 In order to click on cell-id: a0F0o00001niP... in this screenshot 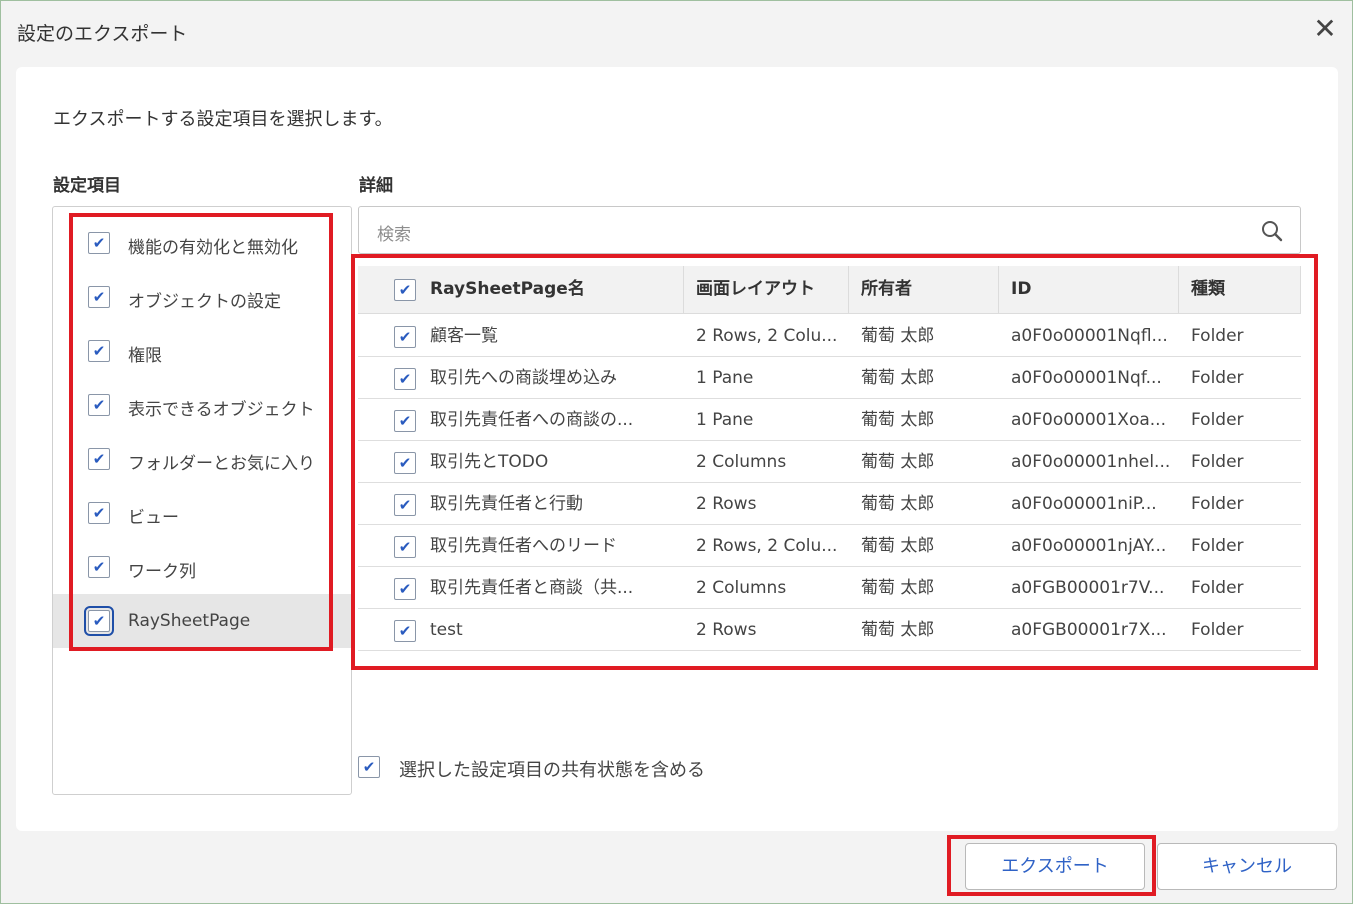, I will do `click(1084, 504)`.